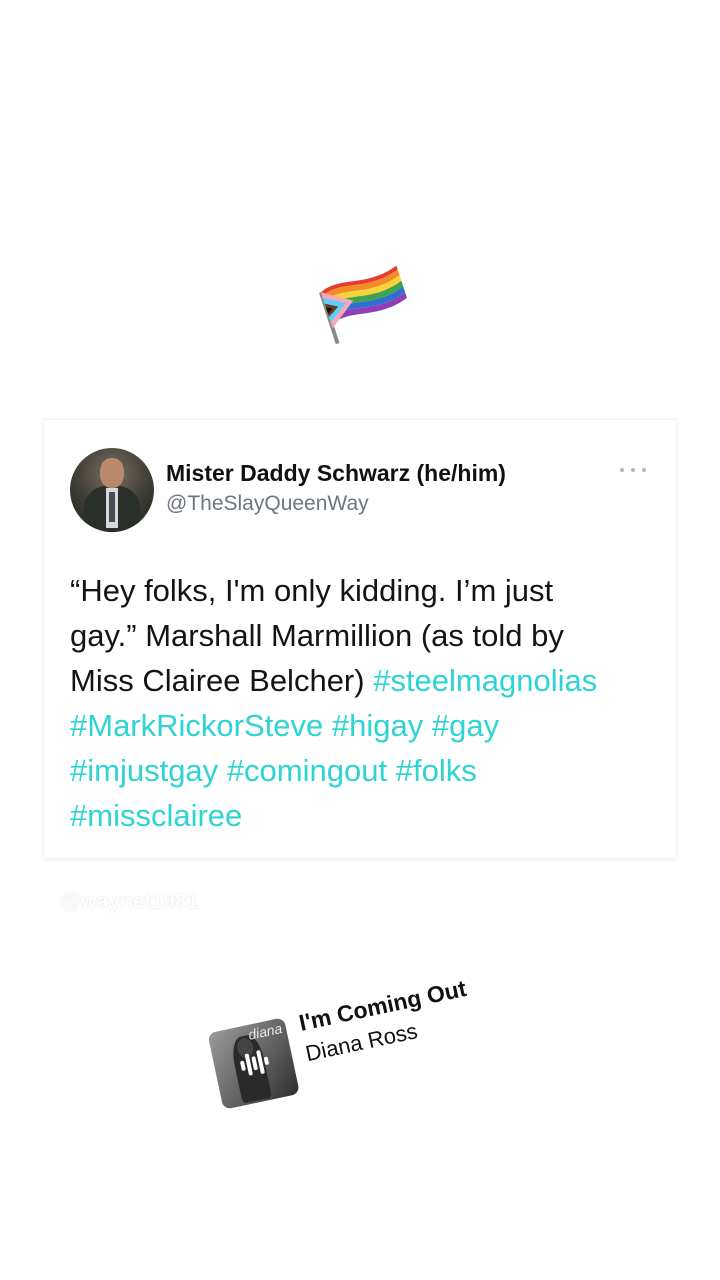 This screenshot has width=720, height=1280. I want to click on more-options-icon, so click(633, 470).